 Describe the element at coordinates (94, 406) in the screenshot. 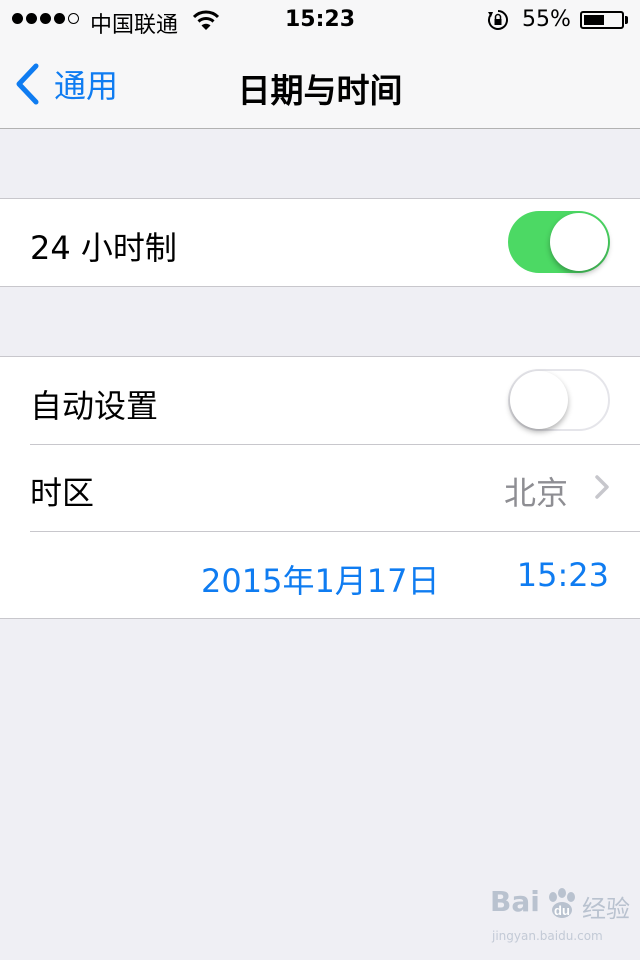

I see `row-label-auto-set: 自动设置` at that location.